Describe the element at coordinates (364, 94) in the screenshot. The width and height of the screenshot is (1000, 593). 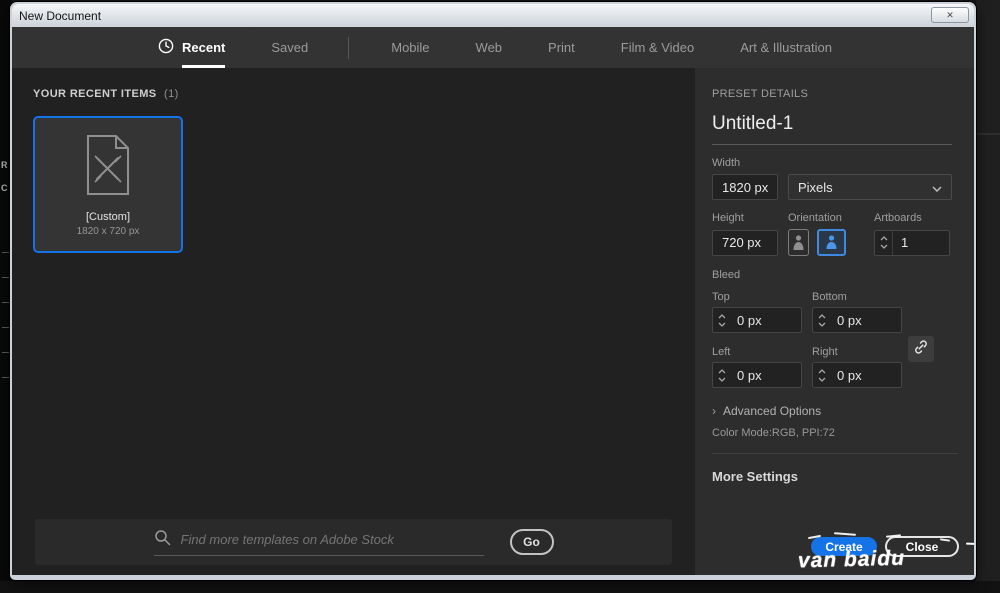
I see `recent-items-heading: YOUR RECENT ITEMS (1)` at that location.